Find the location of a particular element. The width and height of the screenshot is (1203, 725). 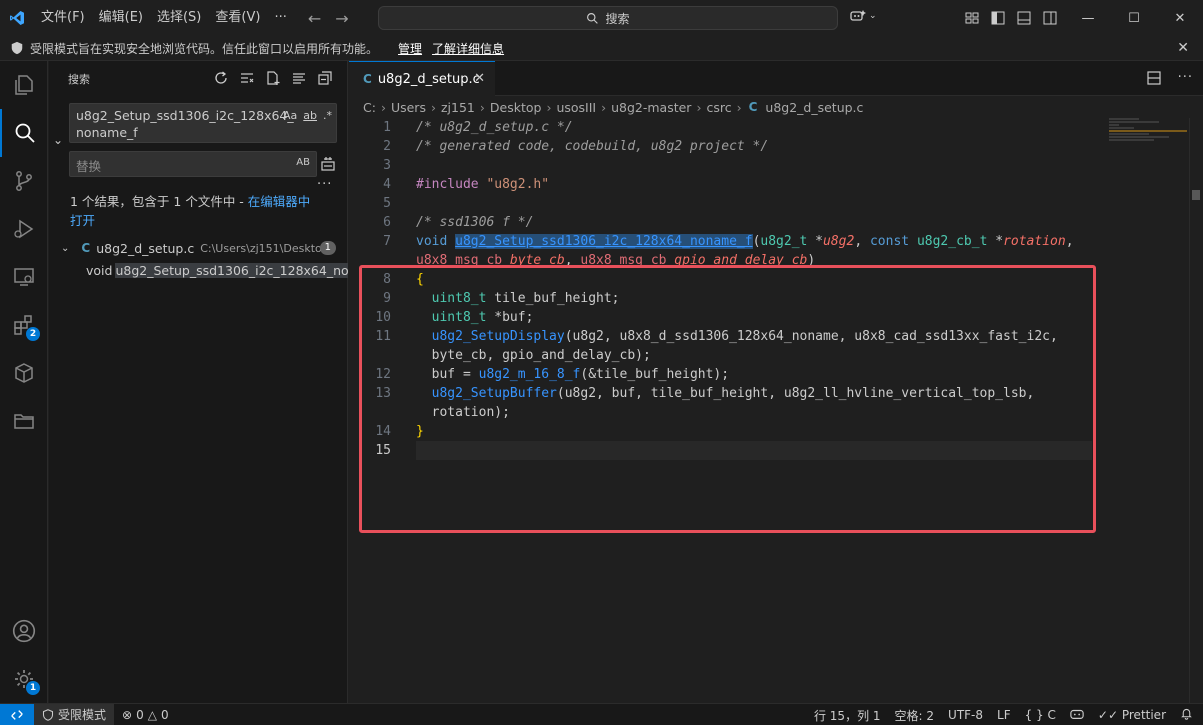

tab-bar: C u8g2_d_setup.c ✕ ··· is located at coordinates (776, 78).